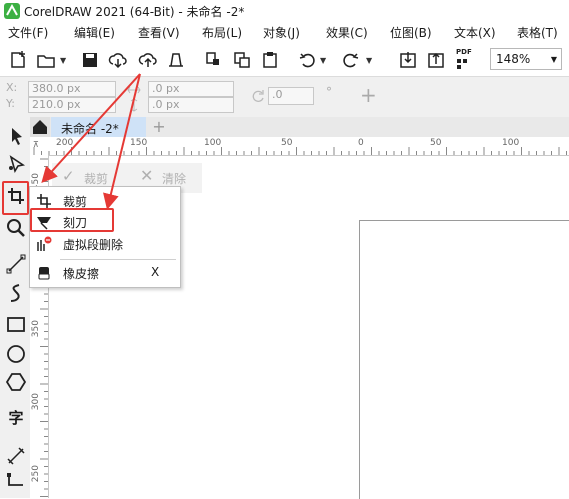 This screenshot has width=569, height=499. I want to click on zoom-tool-icon, so click(16, 228).